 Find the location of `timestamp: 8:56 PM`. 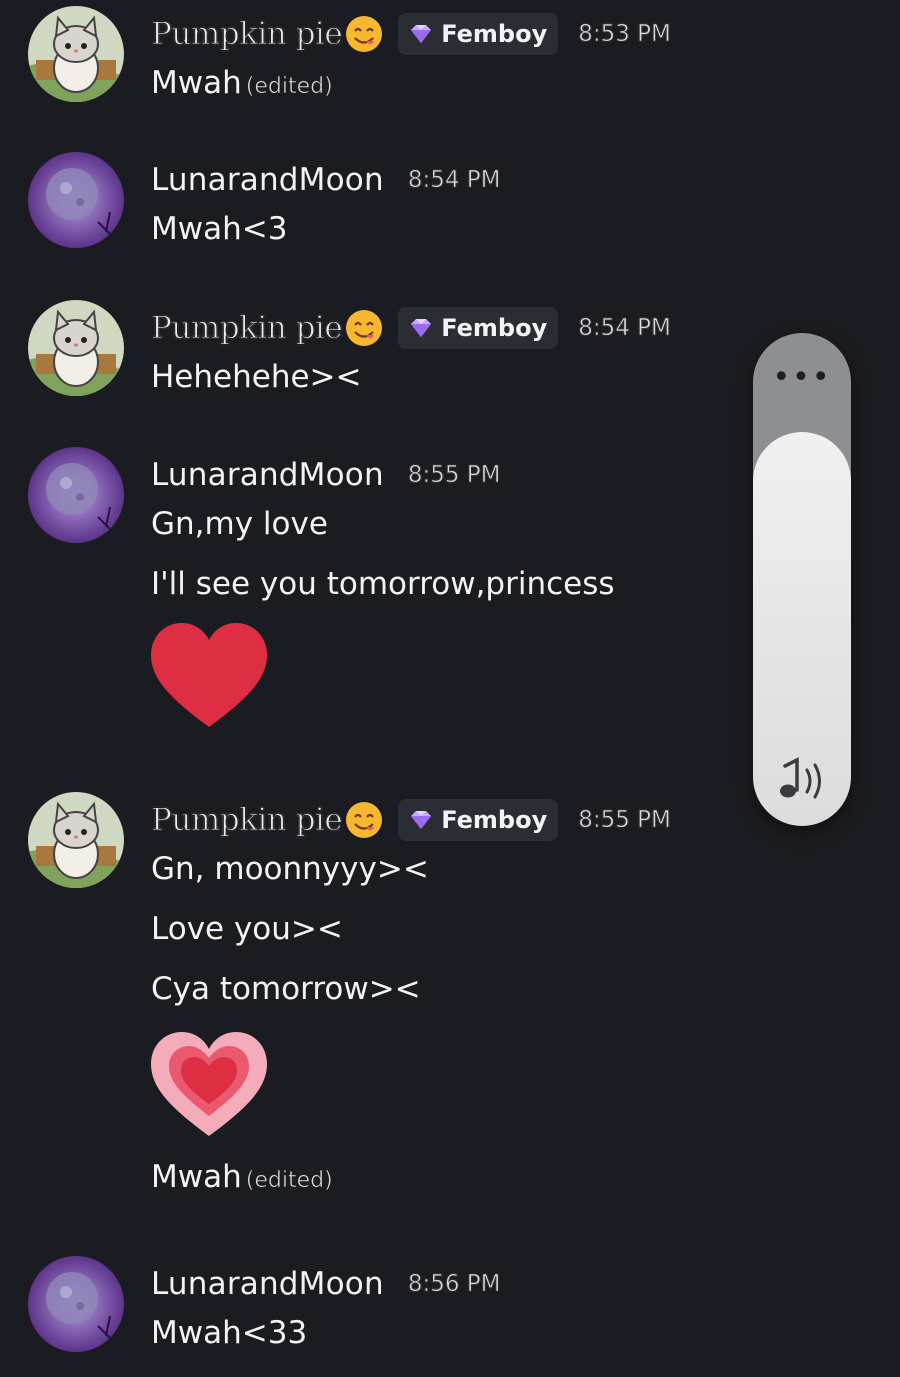

timestamp: 8:56 PM is located at coordinates (454, 1284).